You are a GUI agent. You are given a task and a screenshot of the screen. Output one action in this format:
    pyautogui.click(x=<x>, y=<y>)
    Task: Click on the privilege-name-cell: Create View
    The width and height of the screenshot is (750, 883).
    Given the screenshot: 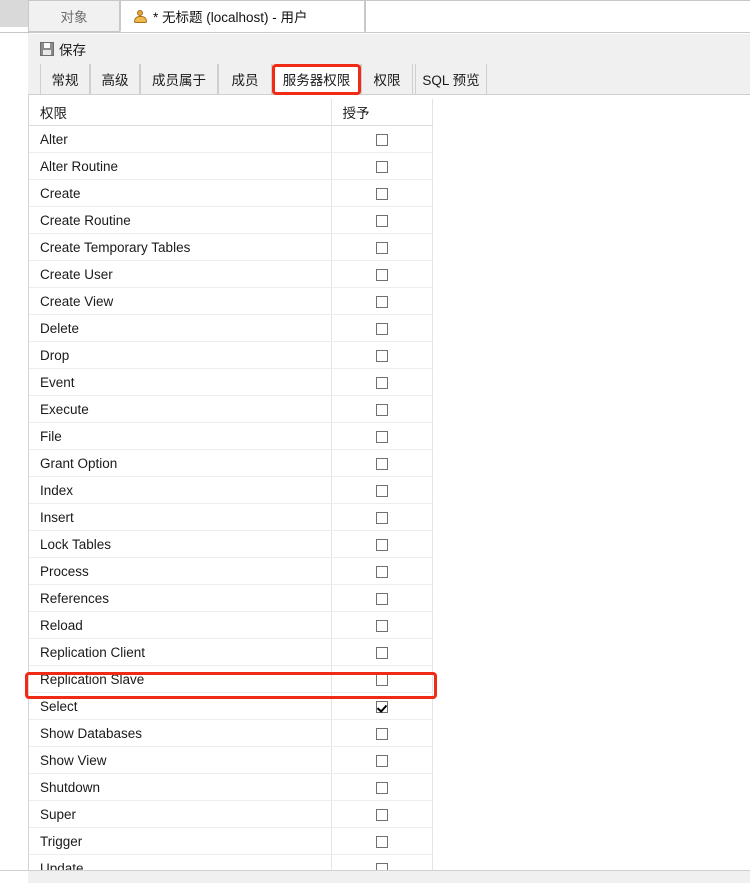 What is the action you would take?
    pyautogui.click(x=180, y=301)
    